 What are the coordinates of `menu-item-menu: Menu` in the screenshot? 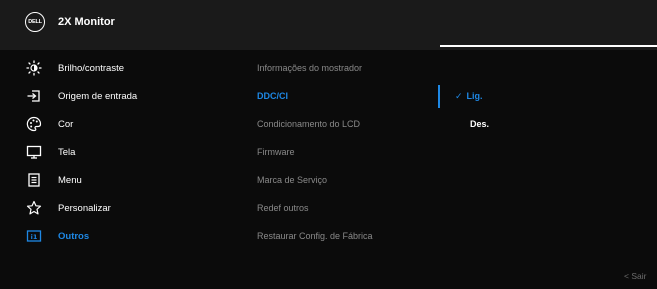 It's located at (120, 180).